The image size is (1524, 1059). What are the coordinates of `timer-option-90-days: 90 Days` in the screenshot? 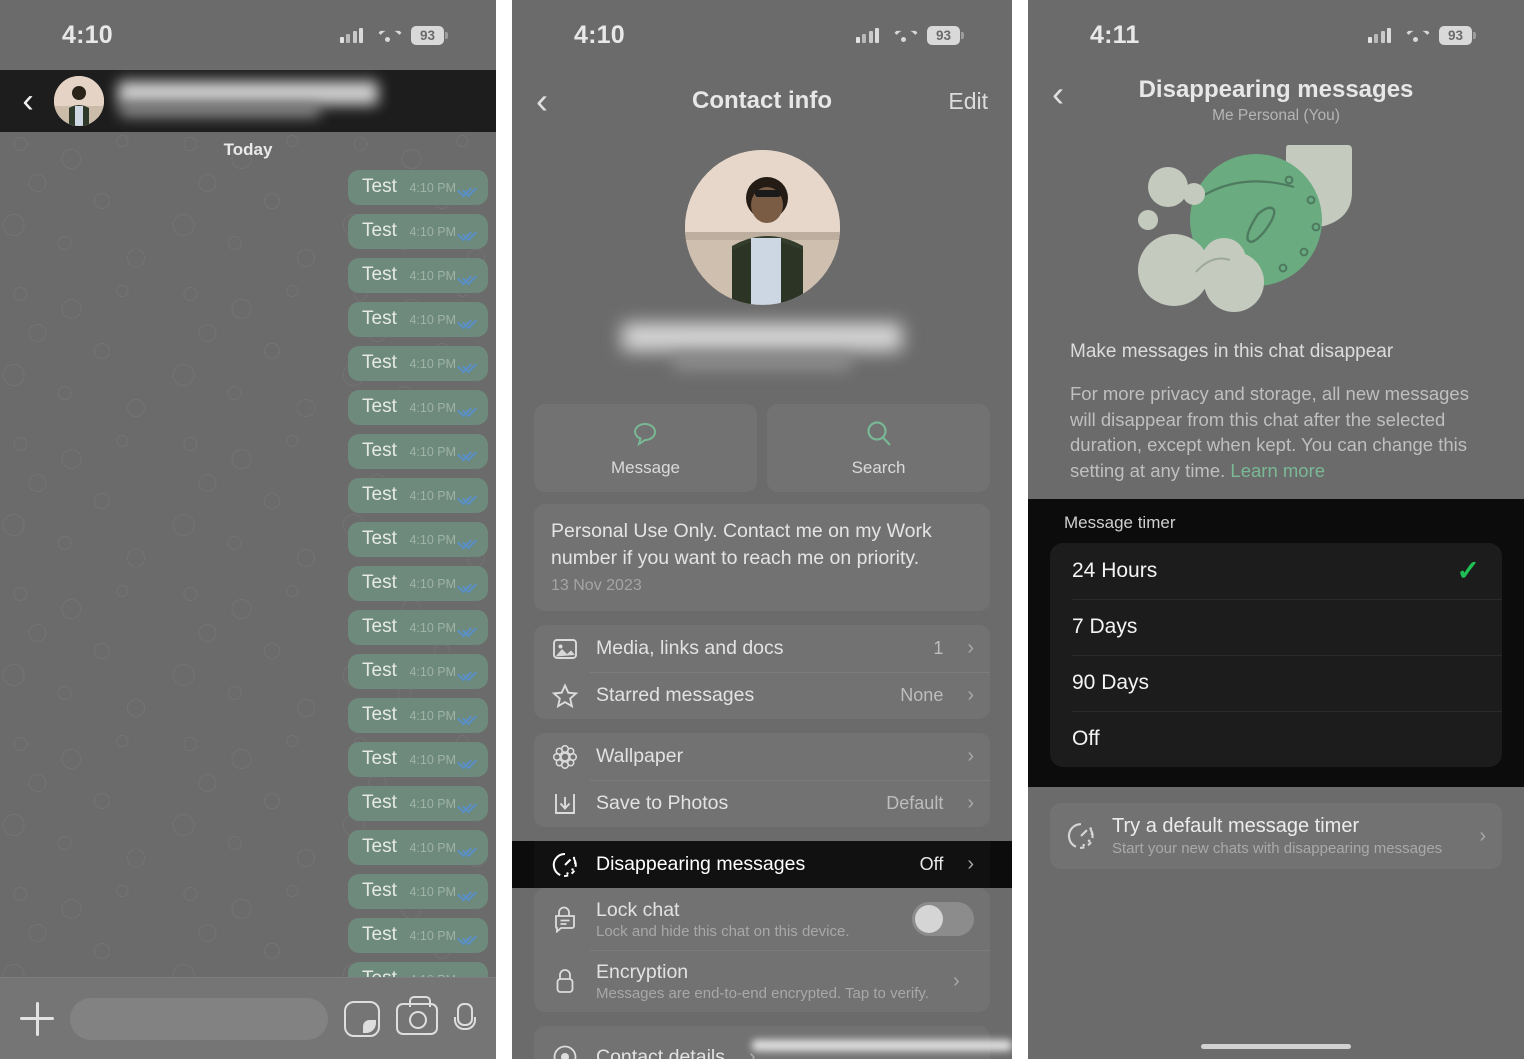 It's located at (1276, 683).